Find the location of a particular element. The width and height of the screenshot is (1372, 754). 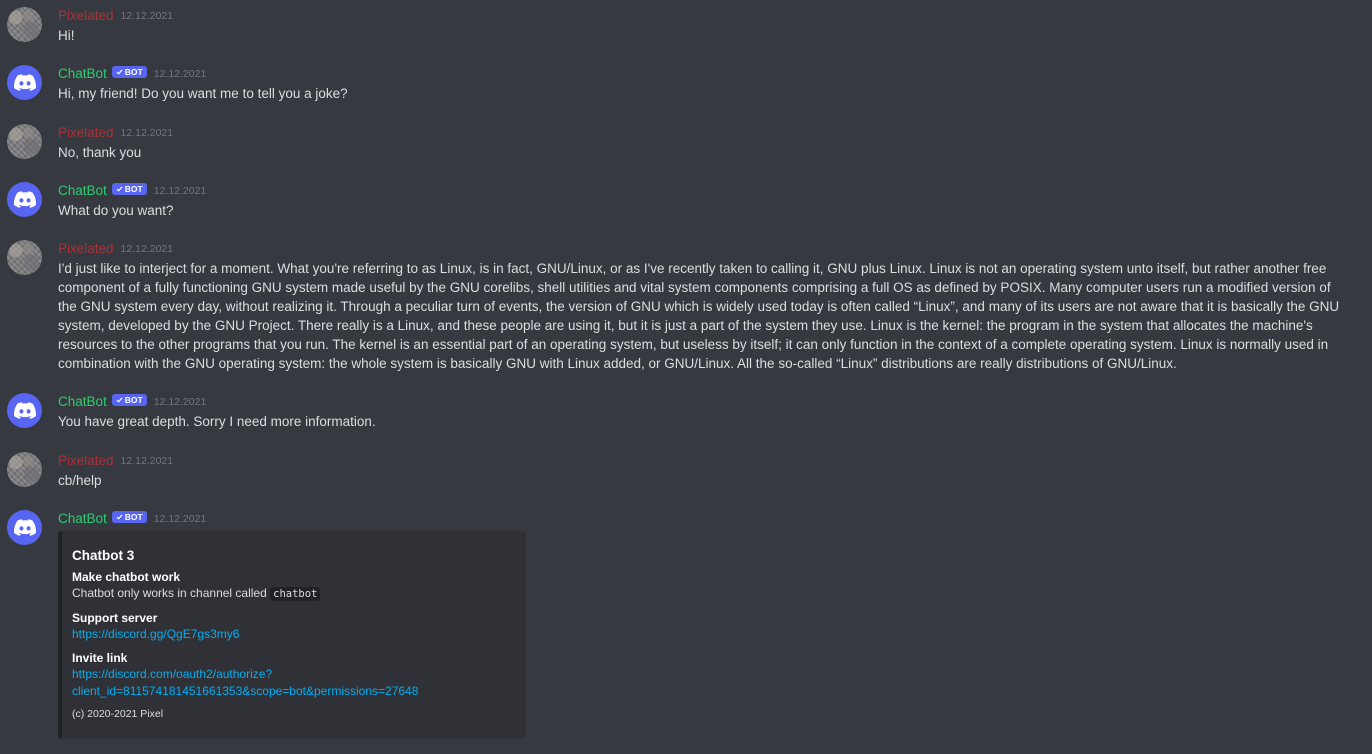

embed-field-name: Make chatbot work is located at coordinates (126, 577).